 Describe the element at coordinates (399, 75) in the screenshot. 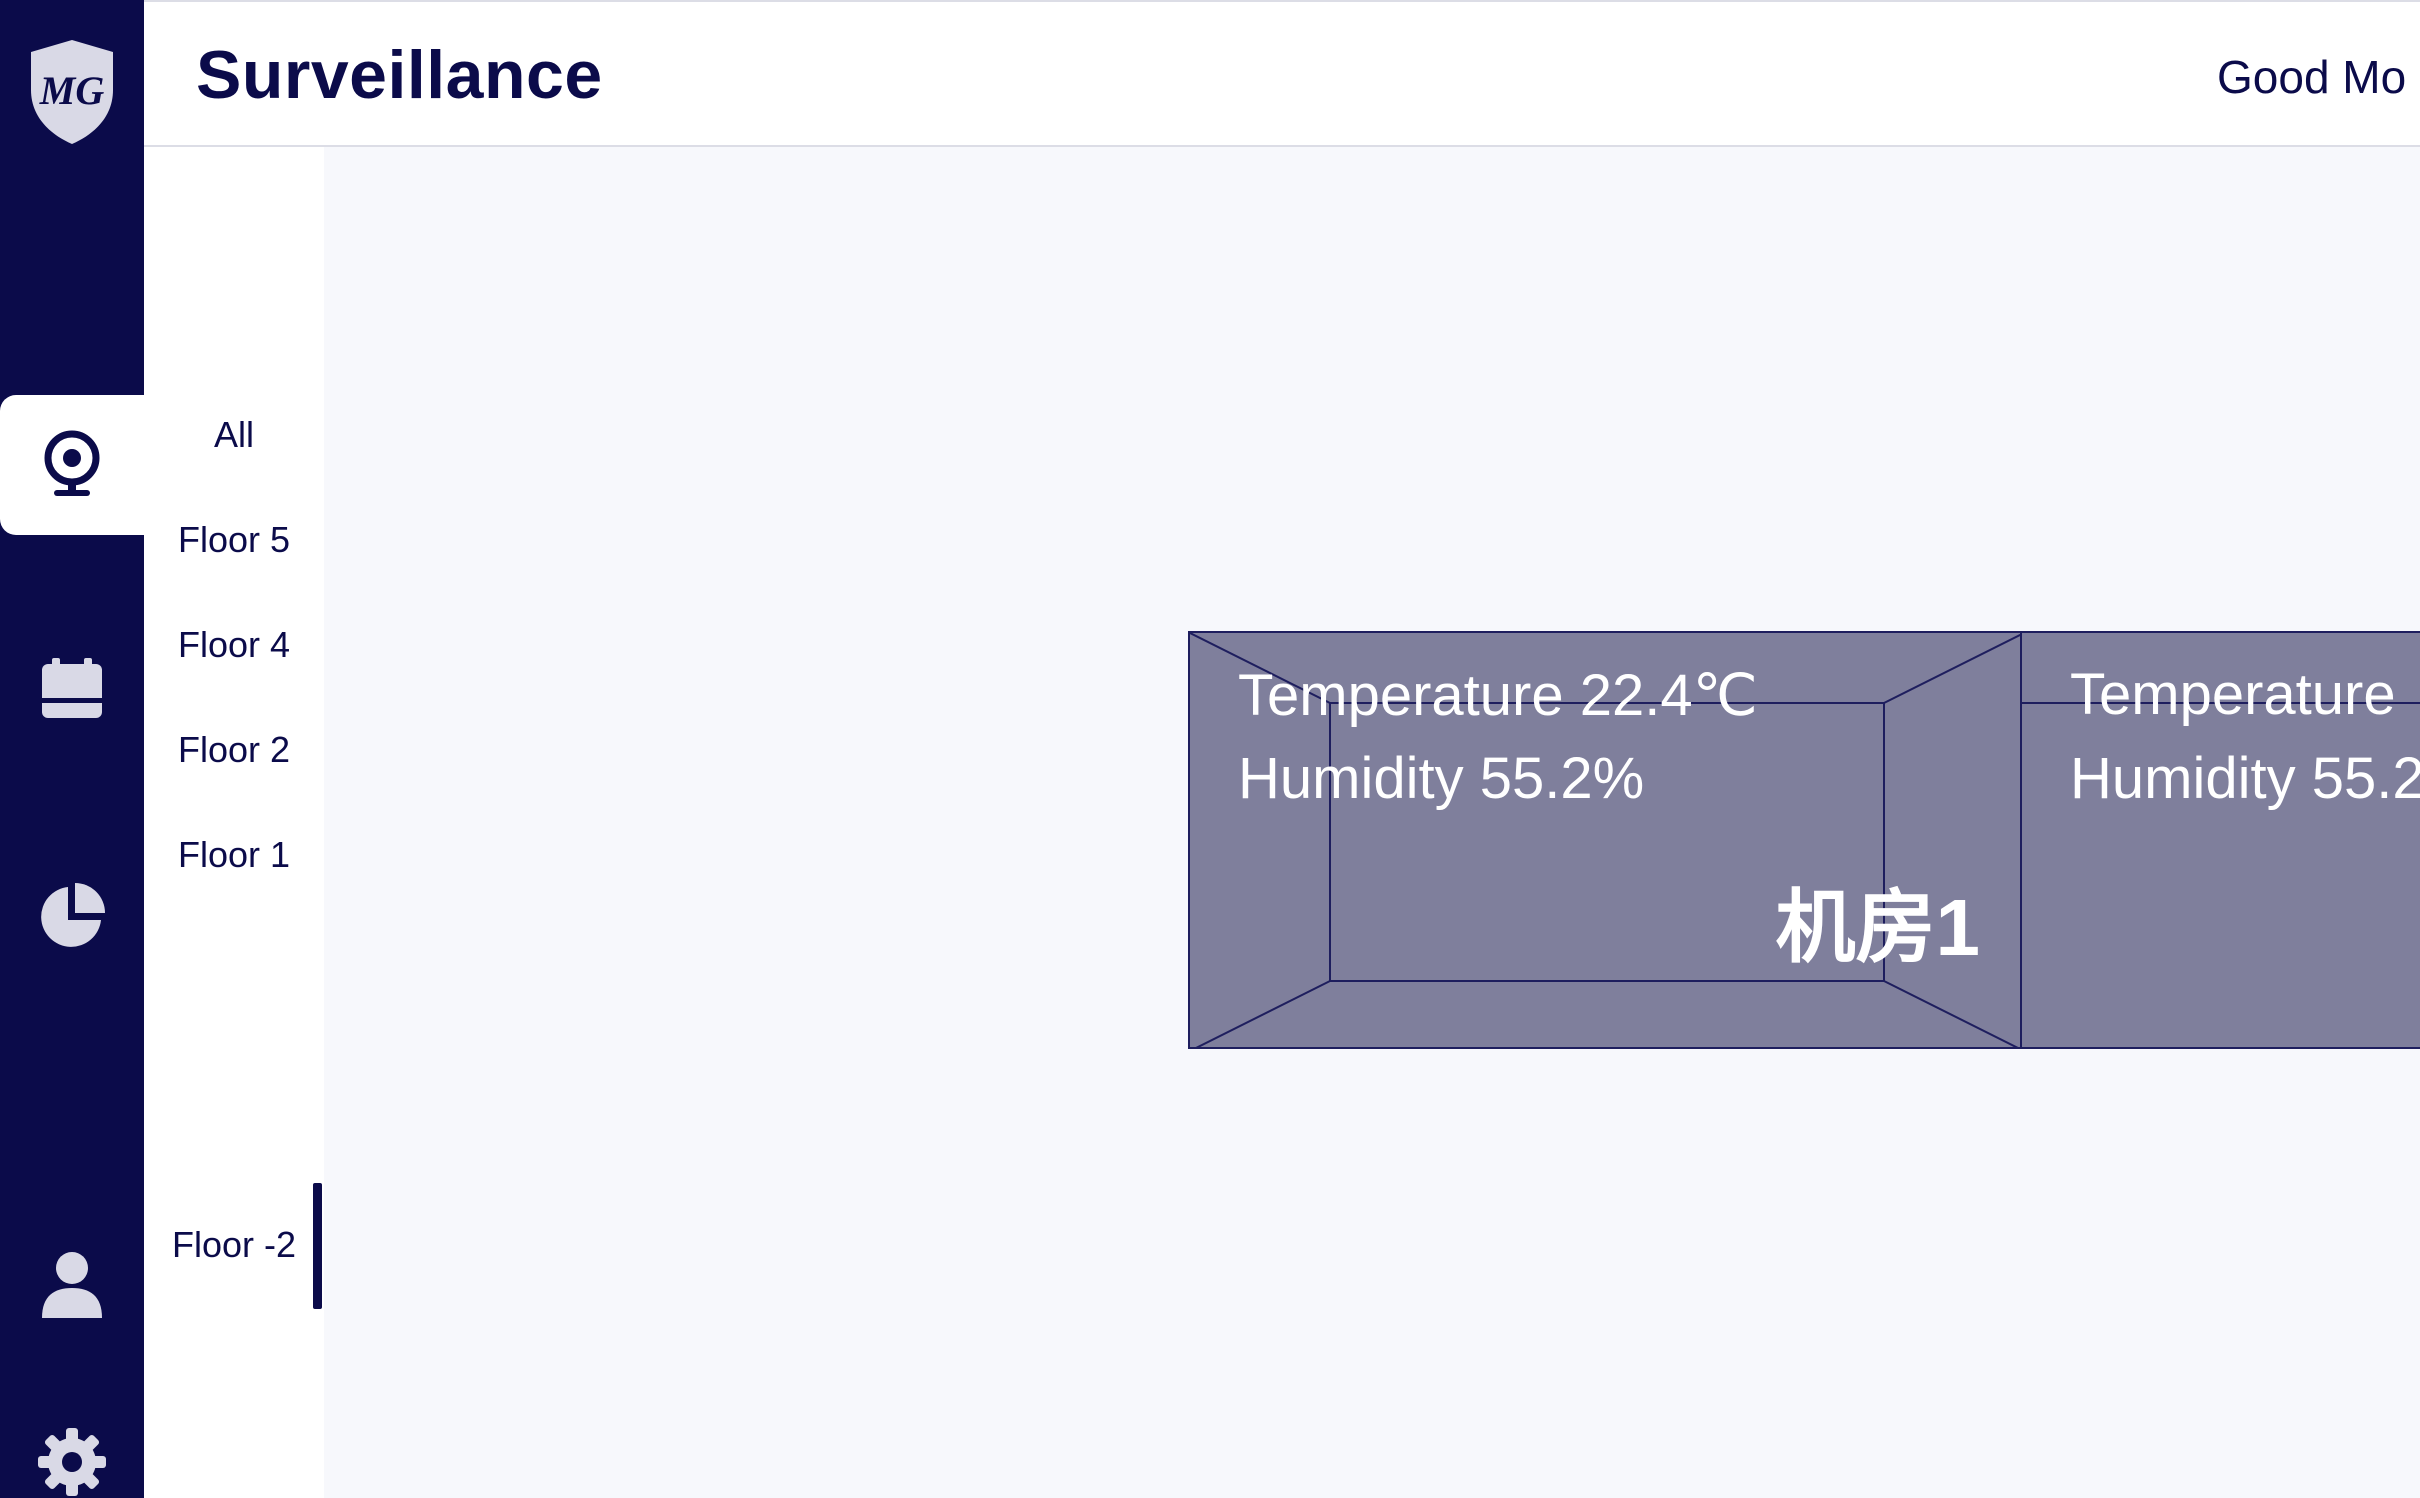

I see `page-title: Surveillance` at that location.